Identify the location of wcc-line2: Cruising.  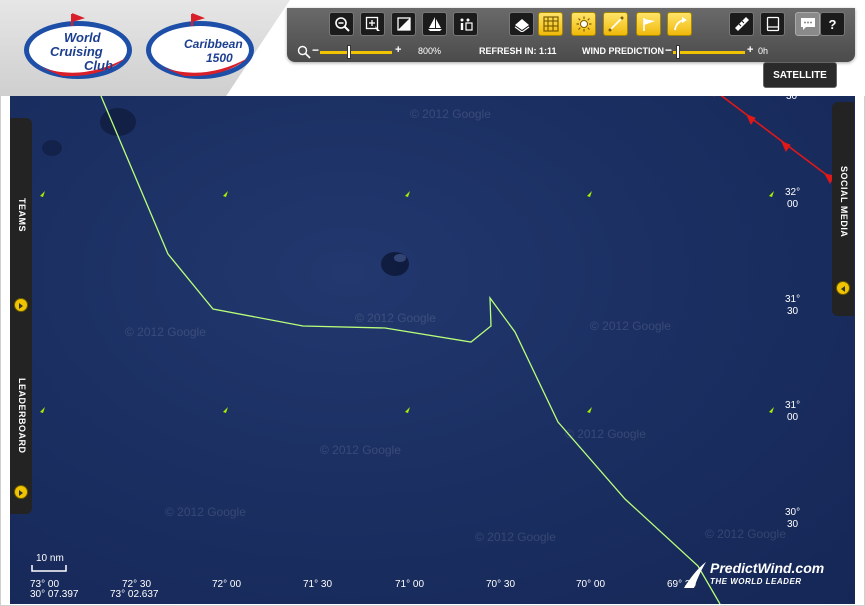
(76, 51).